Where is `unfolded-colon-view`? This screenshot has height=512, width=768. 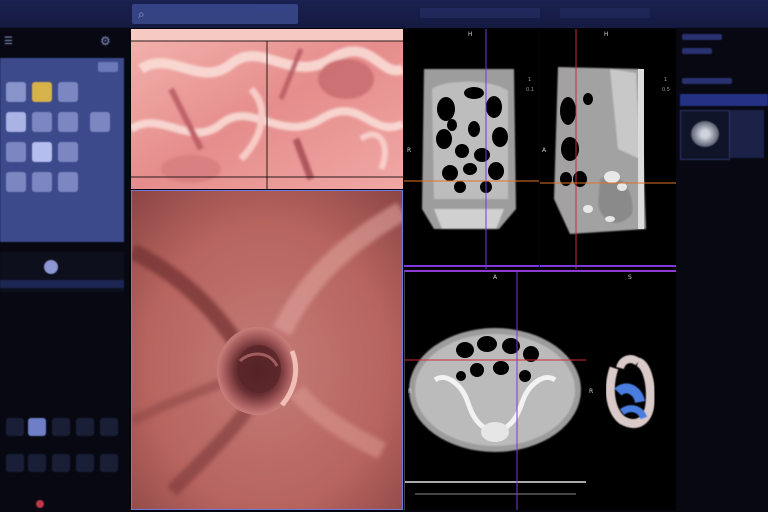
unfolded-colon-view is located at coordinates (267, 109).